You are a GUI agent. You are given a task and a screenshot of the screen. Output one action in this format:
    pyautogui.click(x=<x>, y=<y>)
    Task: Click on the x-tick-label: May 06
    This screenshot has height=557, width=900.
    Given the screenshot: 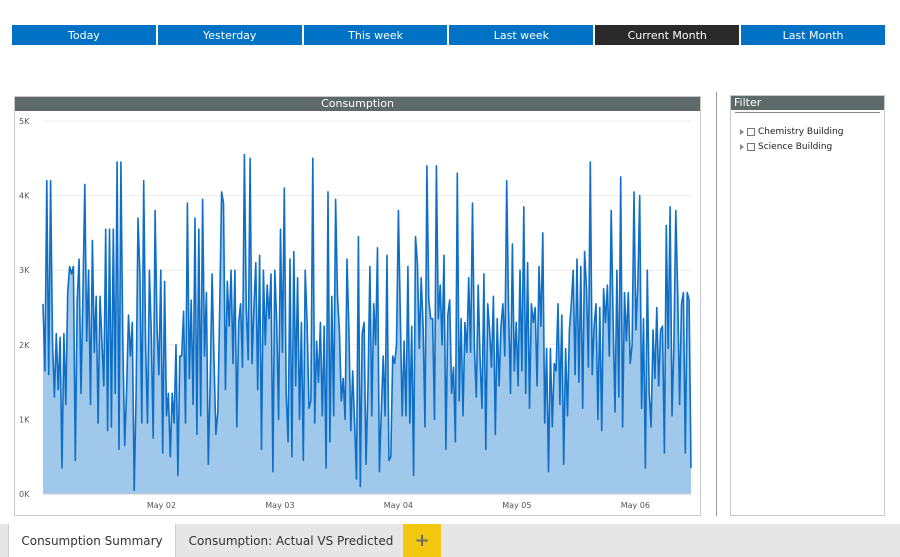 What is the action you would take?
    pyautogui.click(x=635, y=505)
    